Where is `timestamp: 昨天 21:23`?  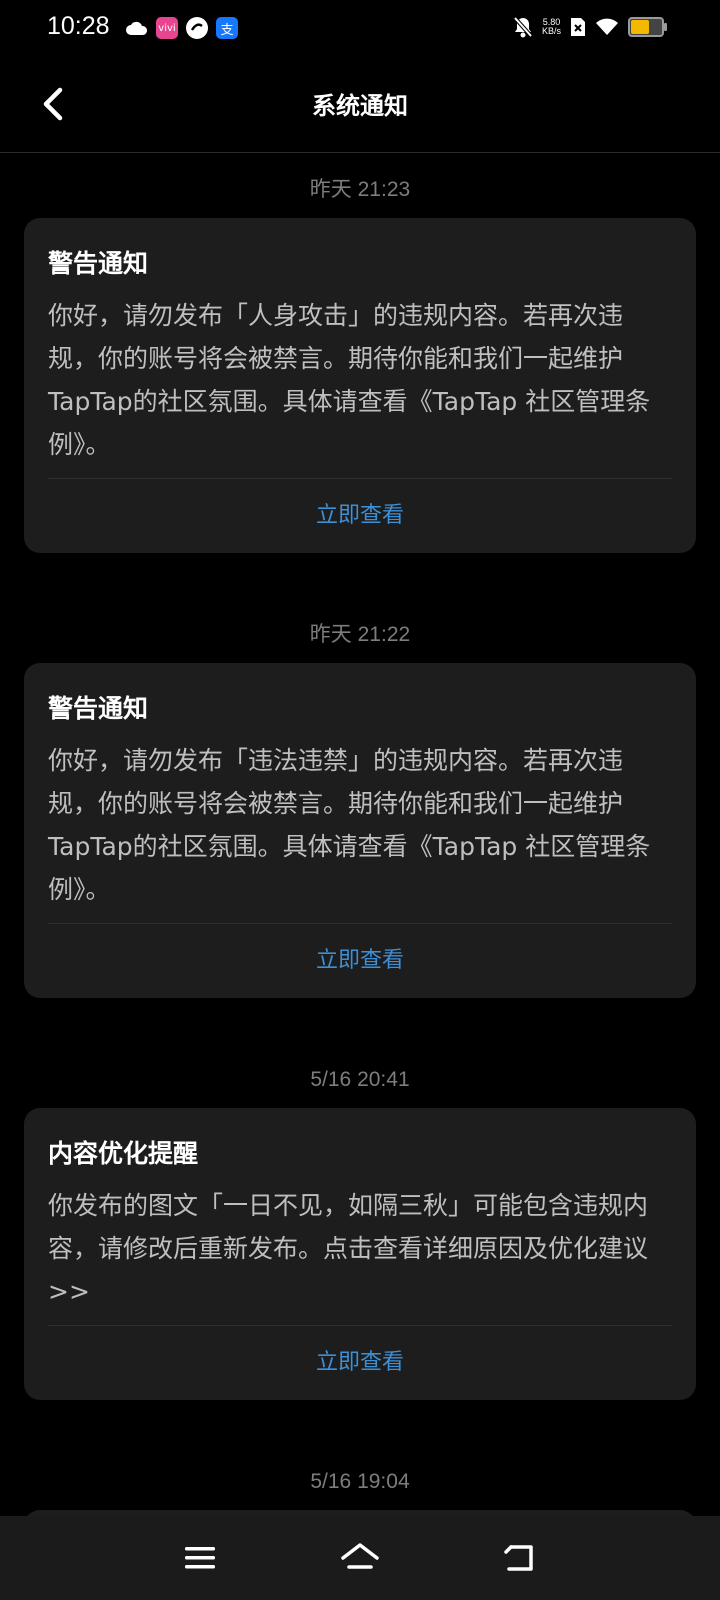
timestamp: 昨天 21:23 is located at coordinates (360, 189).